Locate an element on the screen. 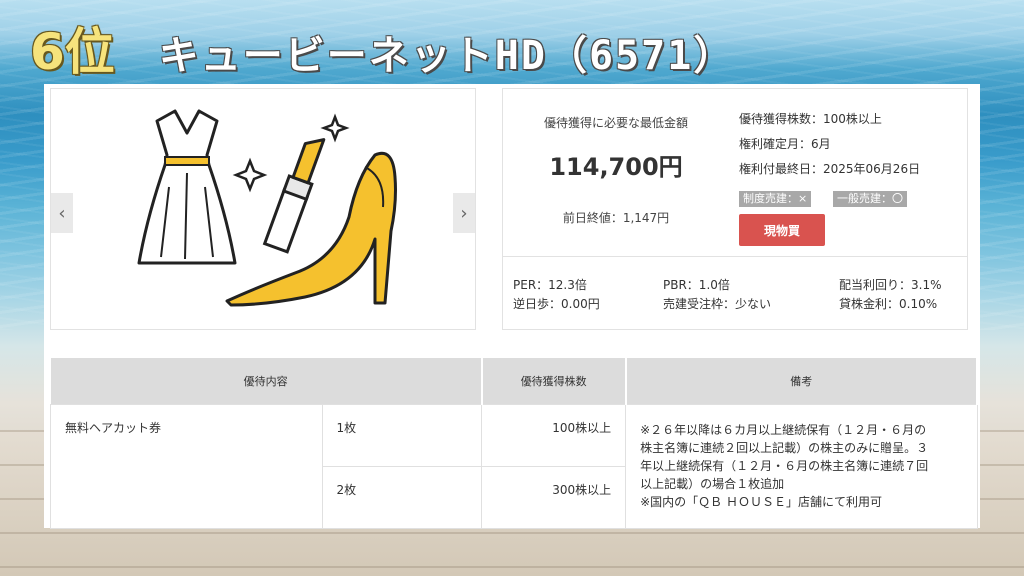 The width and height of the screenshot is (1024, 576). buy-cash-button: 現物買 is located at coordinates (782, 230).